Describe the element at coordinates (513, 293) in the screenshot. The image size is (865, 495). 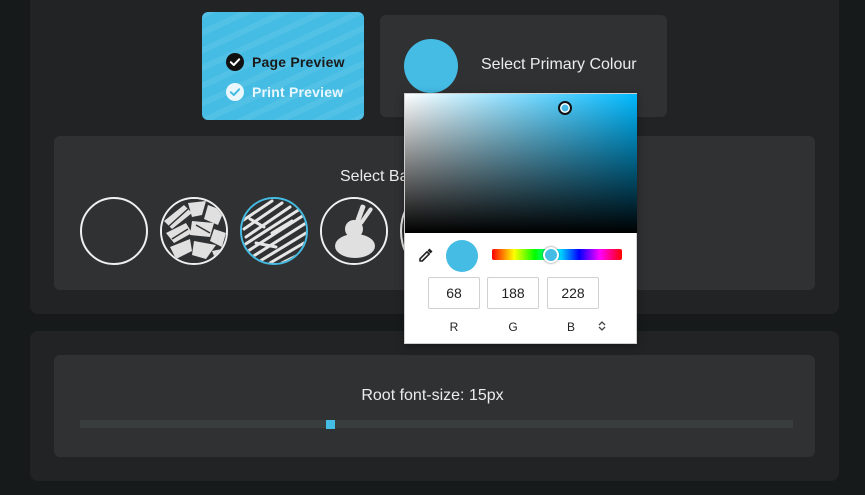
I see `green-value-input` at that location.